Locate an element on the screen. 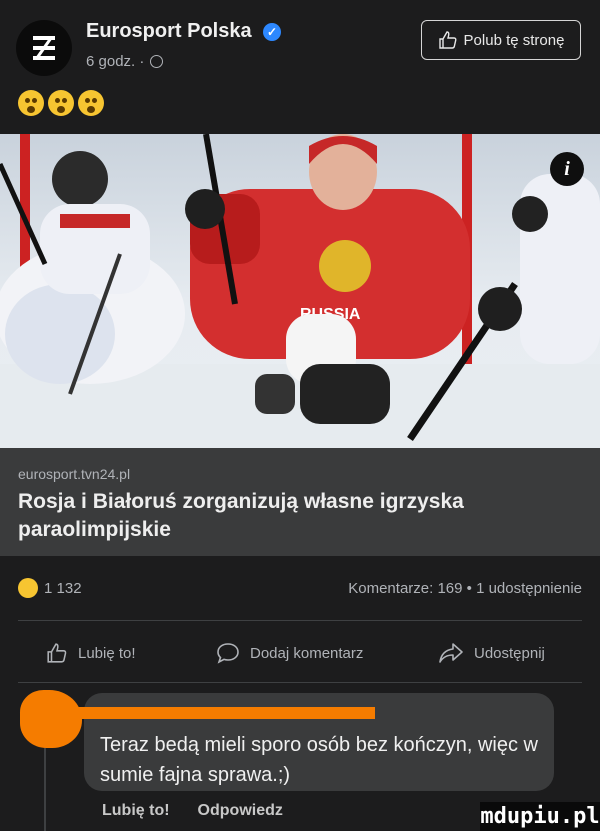 The image size is (600, 831). comment-actions: Lubię to! Odpowiedz is located at coordinates (192, 811).